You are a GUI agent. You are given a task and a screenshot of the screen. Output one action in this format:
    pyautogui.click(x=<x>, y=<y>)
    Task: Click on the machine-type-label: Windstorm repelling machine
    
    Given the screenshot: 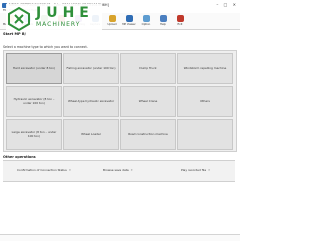 What is the action you would take?
    pyautogui.click(x=205, y=67)
    